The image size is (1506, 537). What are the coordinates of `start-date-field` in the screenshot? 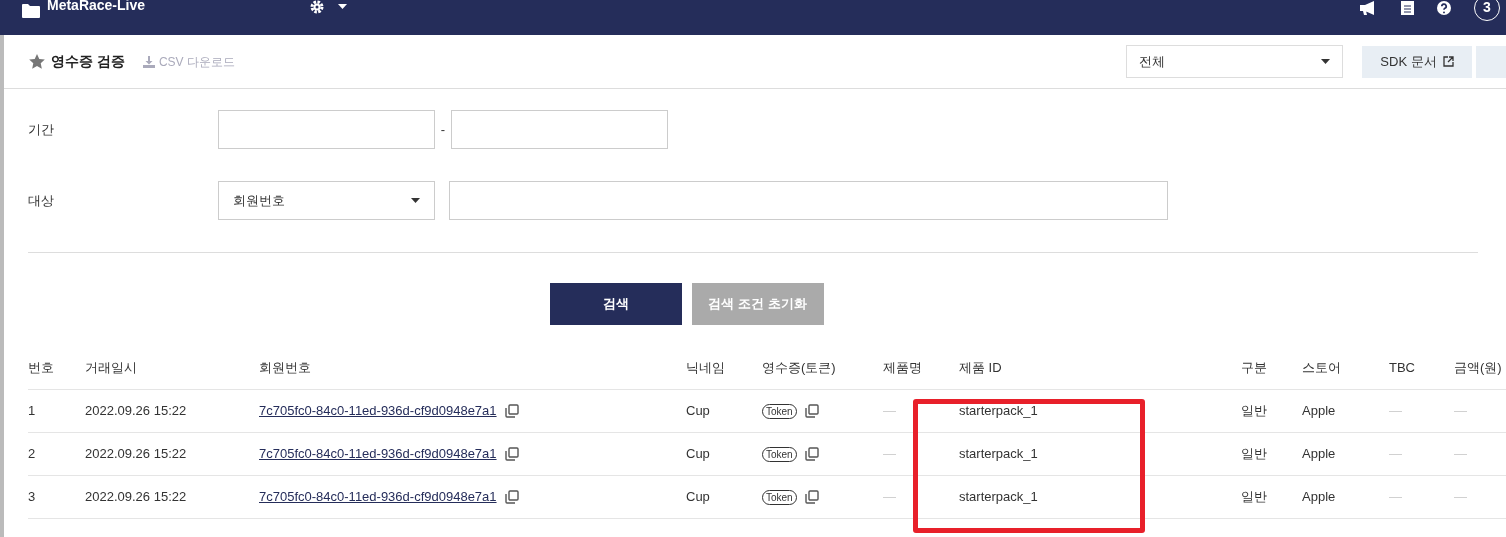 It's located at (326, 129).